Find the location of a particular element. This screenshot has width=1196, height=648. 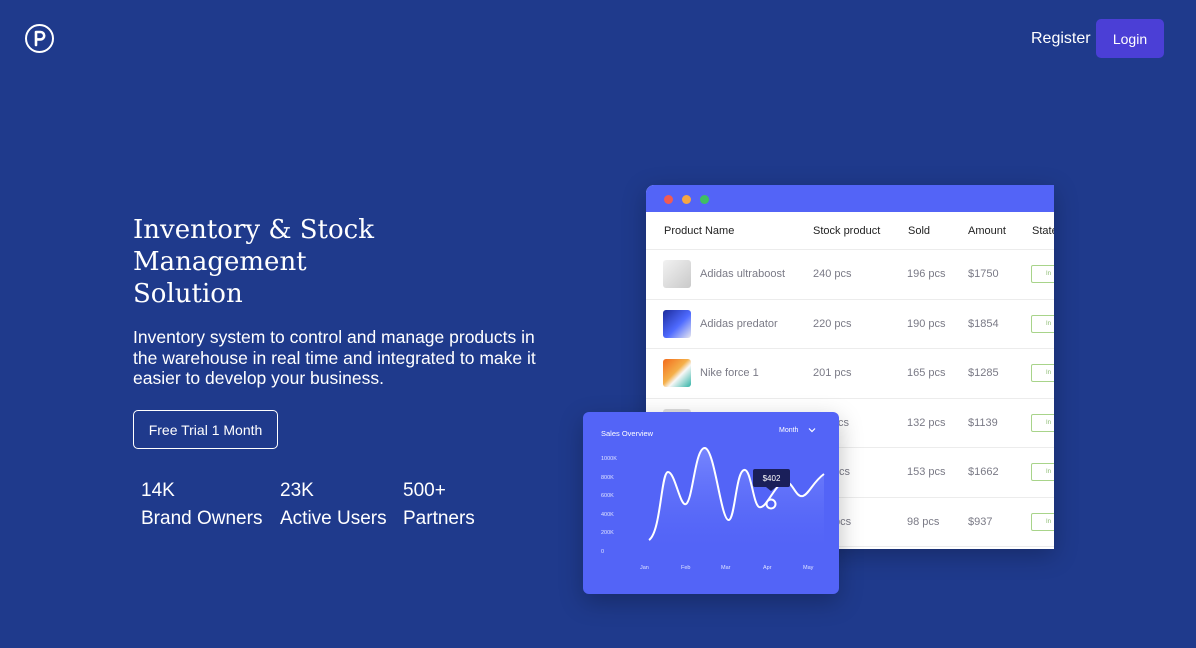

stock-cell: 201 pcs is located at coordinates (832, 373).